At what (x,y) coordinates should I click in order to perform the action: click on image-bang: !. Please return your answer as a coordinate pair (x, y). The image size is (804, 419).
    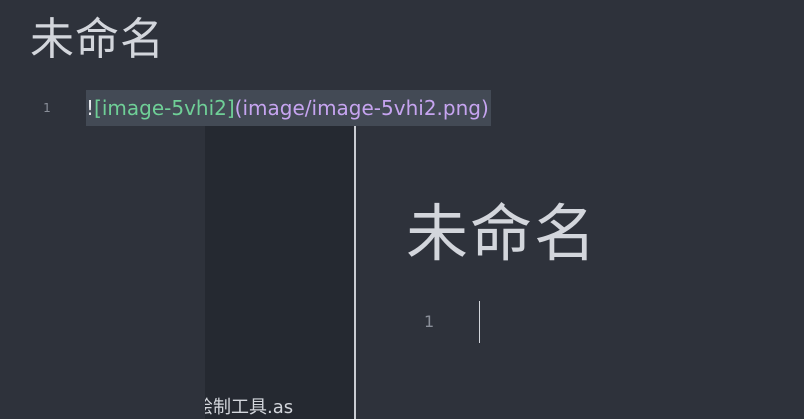
    Looking at the image, I should click on (90, 108).